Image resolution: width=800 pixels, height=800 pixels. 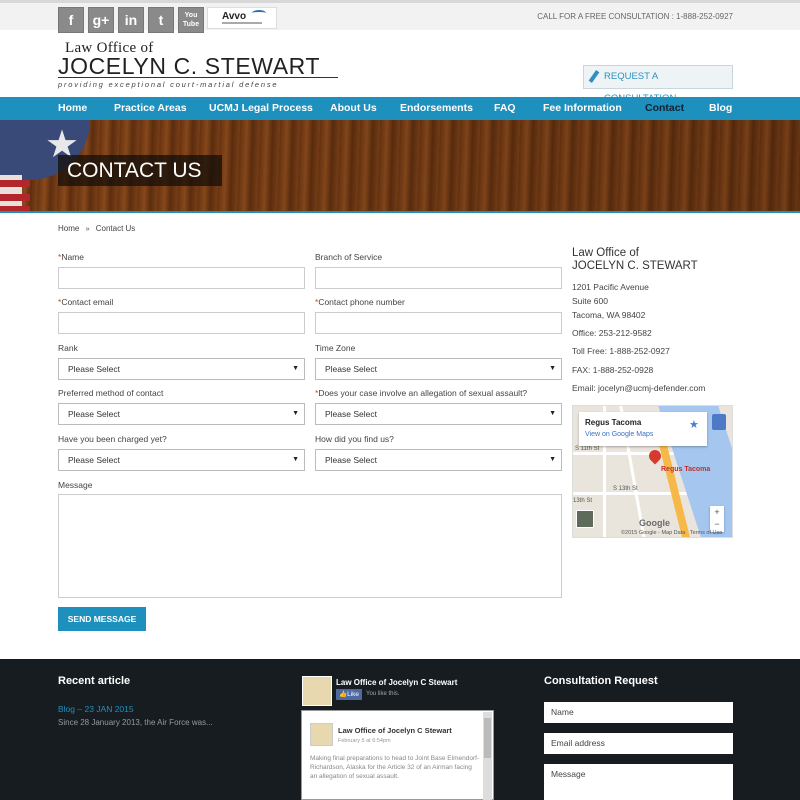 What do you see at coordinates (259, 13) in the screenshot?
I see `avvo-arc-icon` at bounding box center [259, 13].